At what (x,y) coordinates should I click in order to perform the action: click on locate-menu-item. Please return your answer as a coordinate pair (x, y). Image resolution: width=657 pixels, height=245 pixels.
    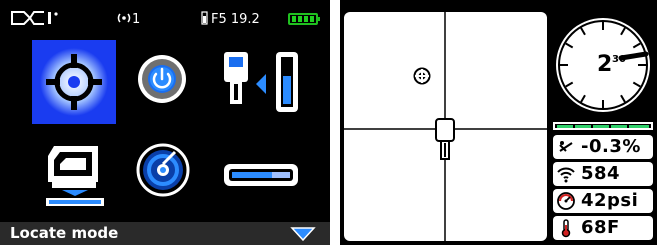
    Looking at the image, I should click on (74, 82).